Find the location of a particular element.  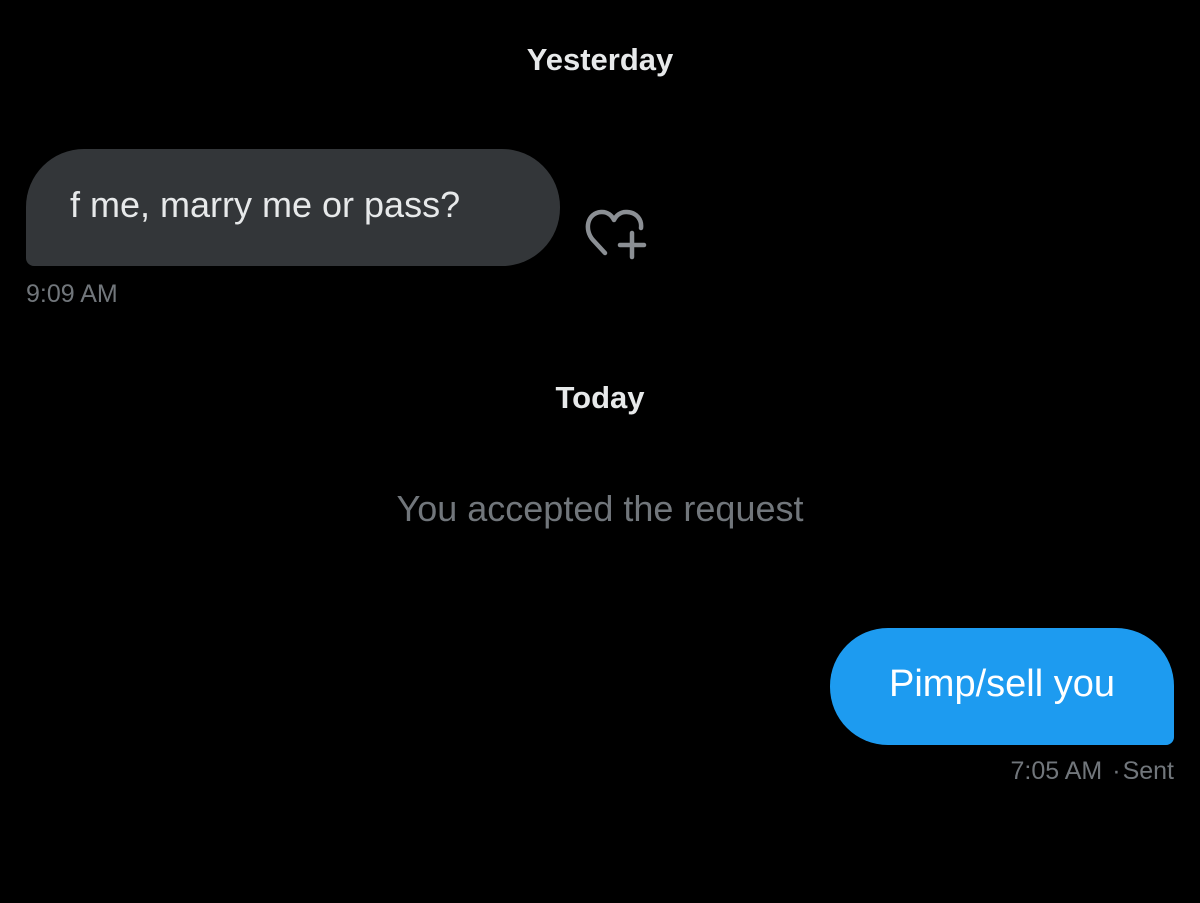

outgoing-message-text: Pimp/sell you is located at coordinates (1002, 684).